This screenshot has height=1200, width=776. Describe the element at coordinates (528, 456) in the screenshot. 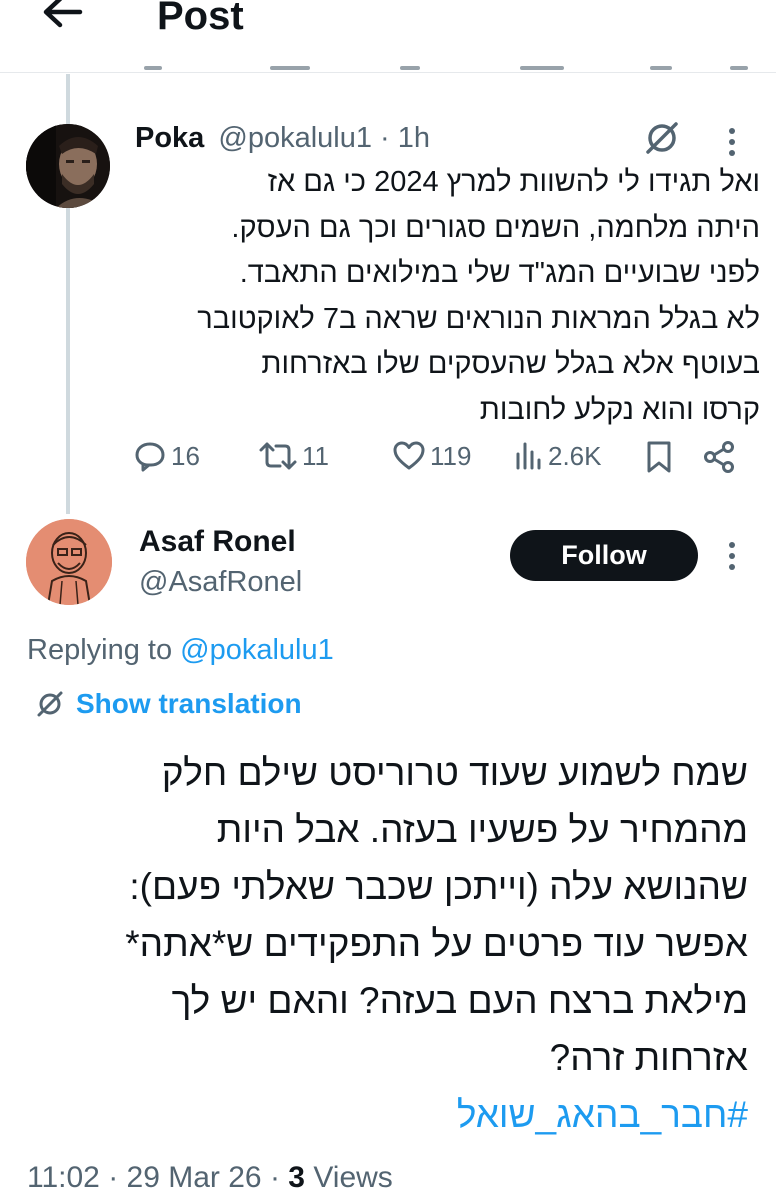

I see `views-chart-icon` at that location.